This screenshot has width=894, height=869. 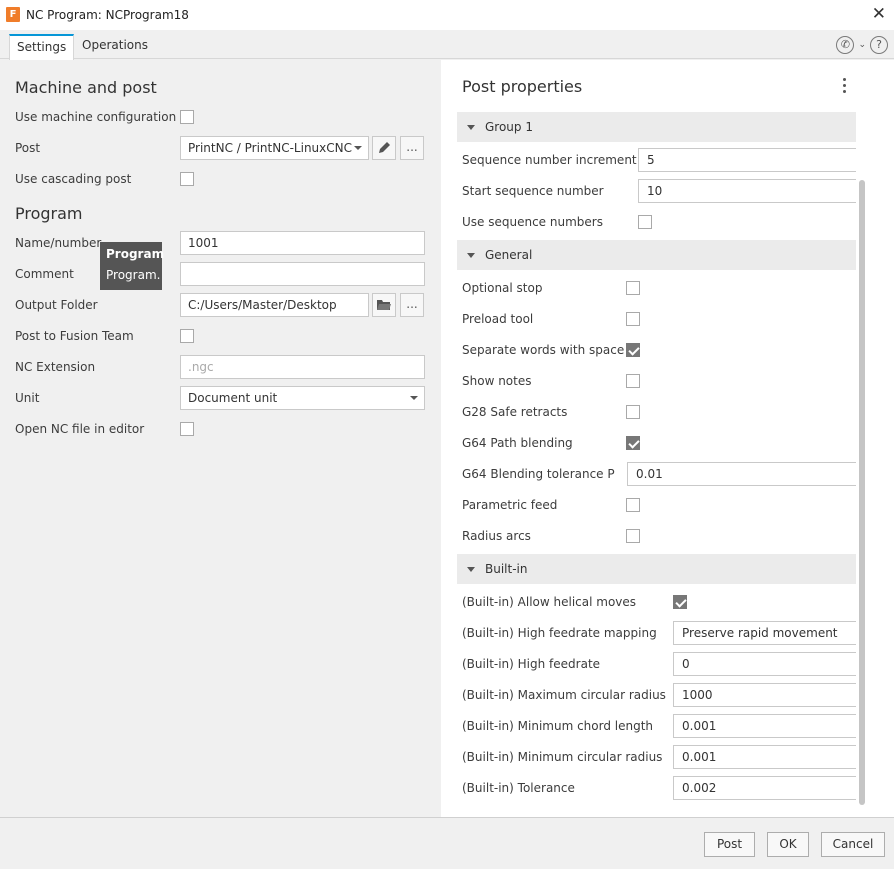 I want to click on open-nc-label: Open NC file in editor, so click(x=80, y=429).